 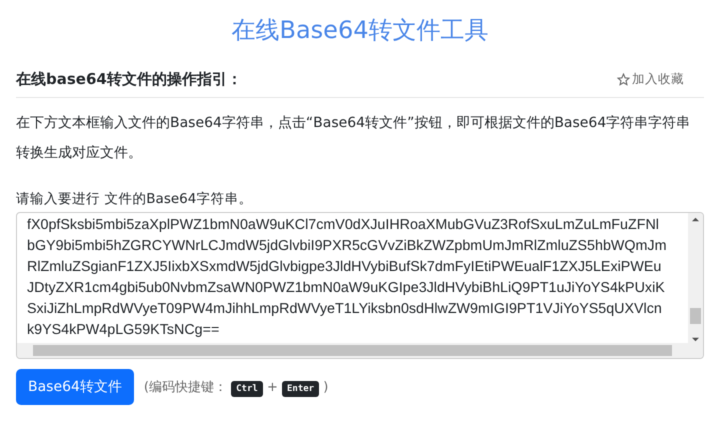 What do you see at coordinates (236, 387) in the screenshot?
I see `shortcut-hint: (编码快捷键： Ctrl + Enter )` at bounding box center [236, 387].